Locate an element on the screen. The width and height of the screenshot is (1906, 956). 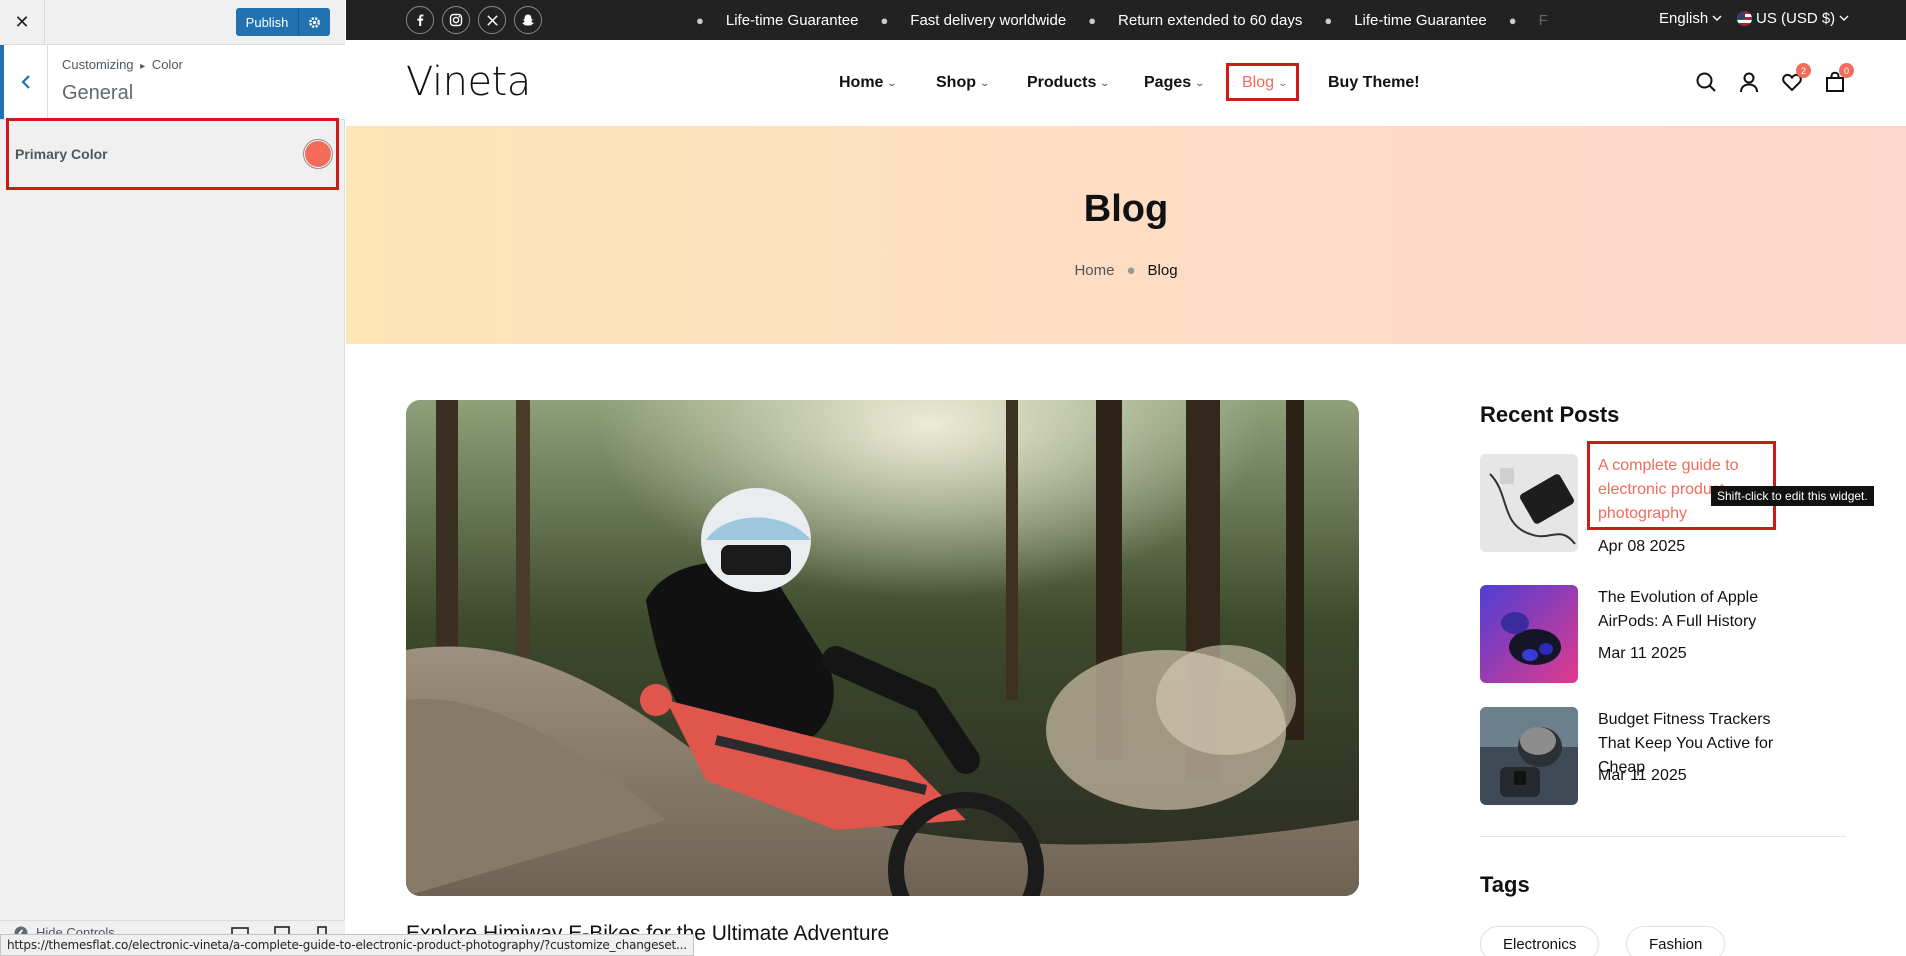
user-icon is located at coordinates (1749, 82).